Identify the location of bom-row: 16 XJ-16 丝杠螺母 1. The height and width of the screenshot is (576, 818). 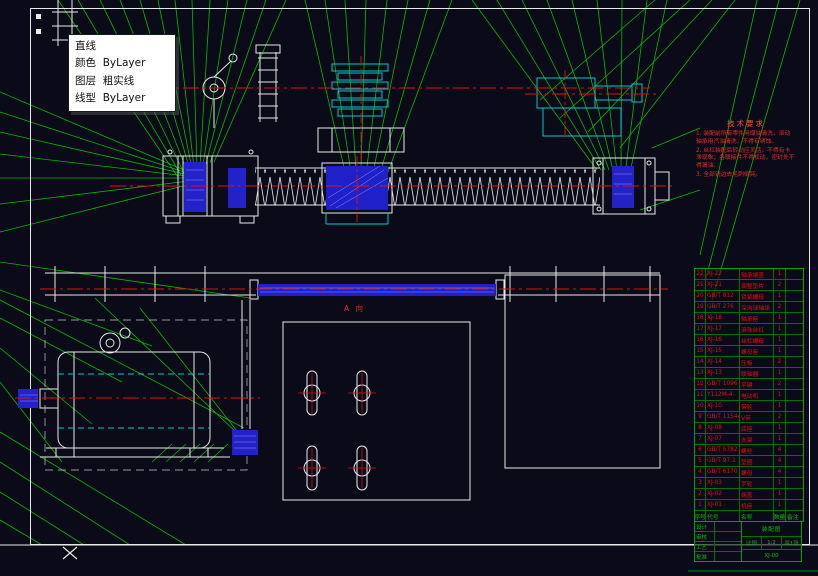
(749, 339).